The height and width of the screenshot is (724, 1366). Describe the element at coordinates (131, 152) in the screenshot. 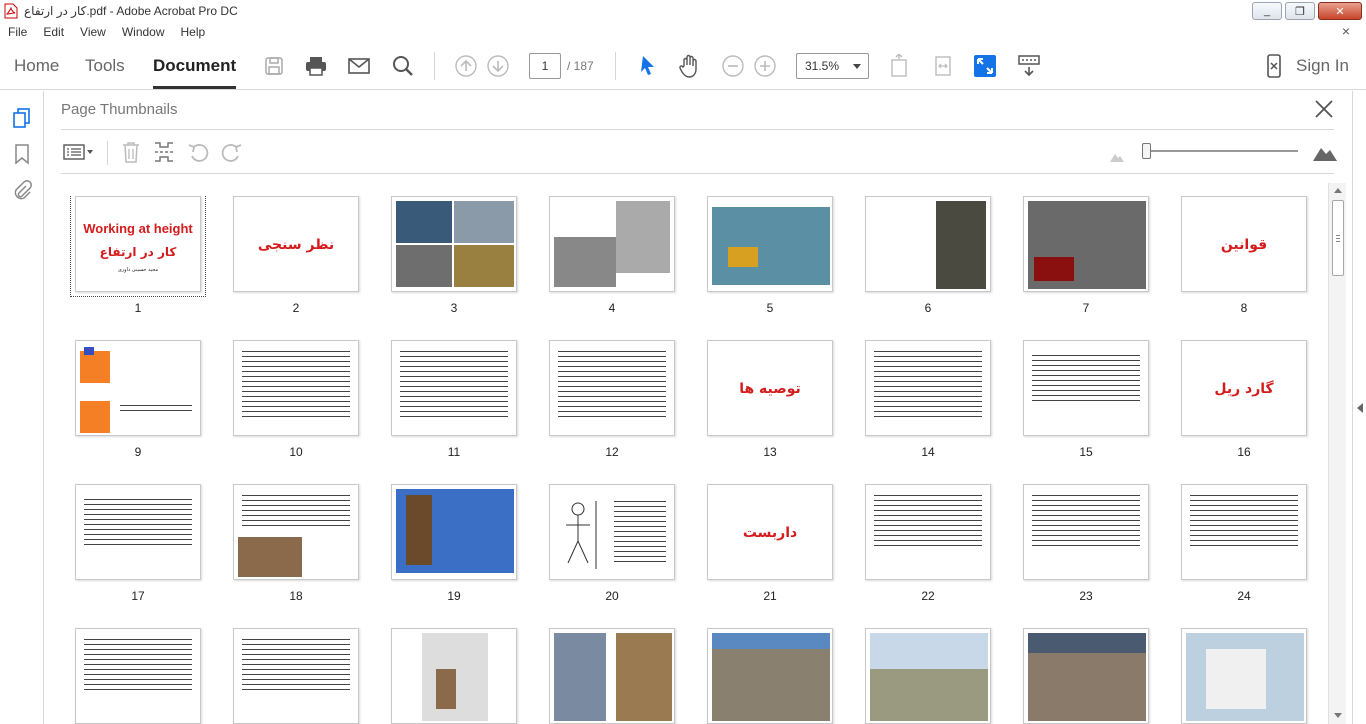

I see `delete-page-icon` at that location.